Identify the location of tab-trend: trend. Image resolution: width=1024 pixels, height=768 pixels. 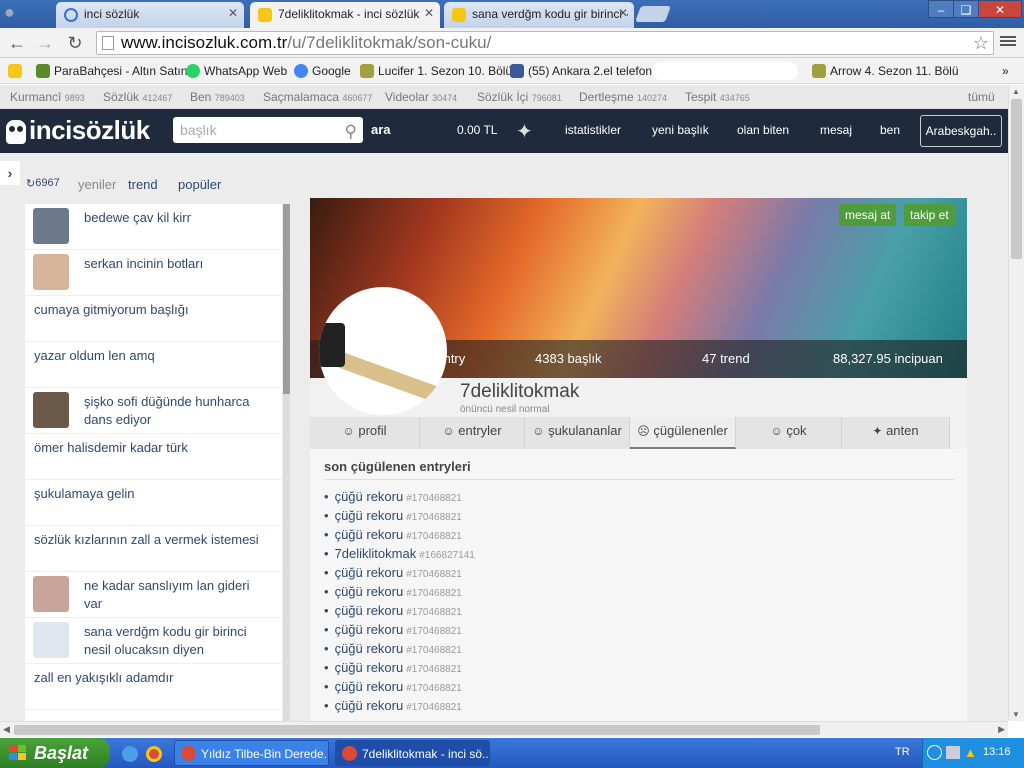
(143, 184).